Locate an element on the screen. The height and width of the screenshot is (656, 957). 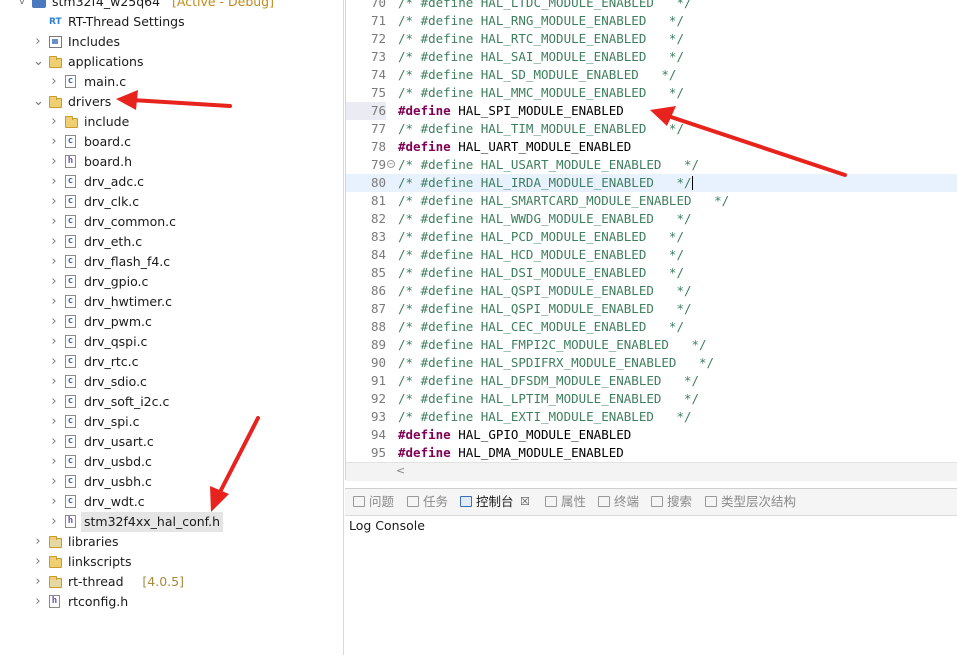
code-text: /* #define HAL_TIM_MODULE_ENABLED */ is located at coordinates (541, 128).